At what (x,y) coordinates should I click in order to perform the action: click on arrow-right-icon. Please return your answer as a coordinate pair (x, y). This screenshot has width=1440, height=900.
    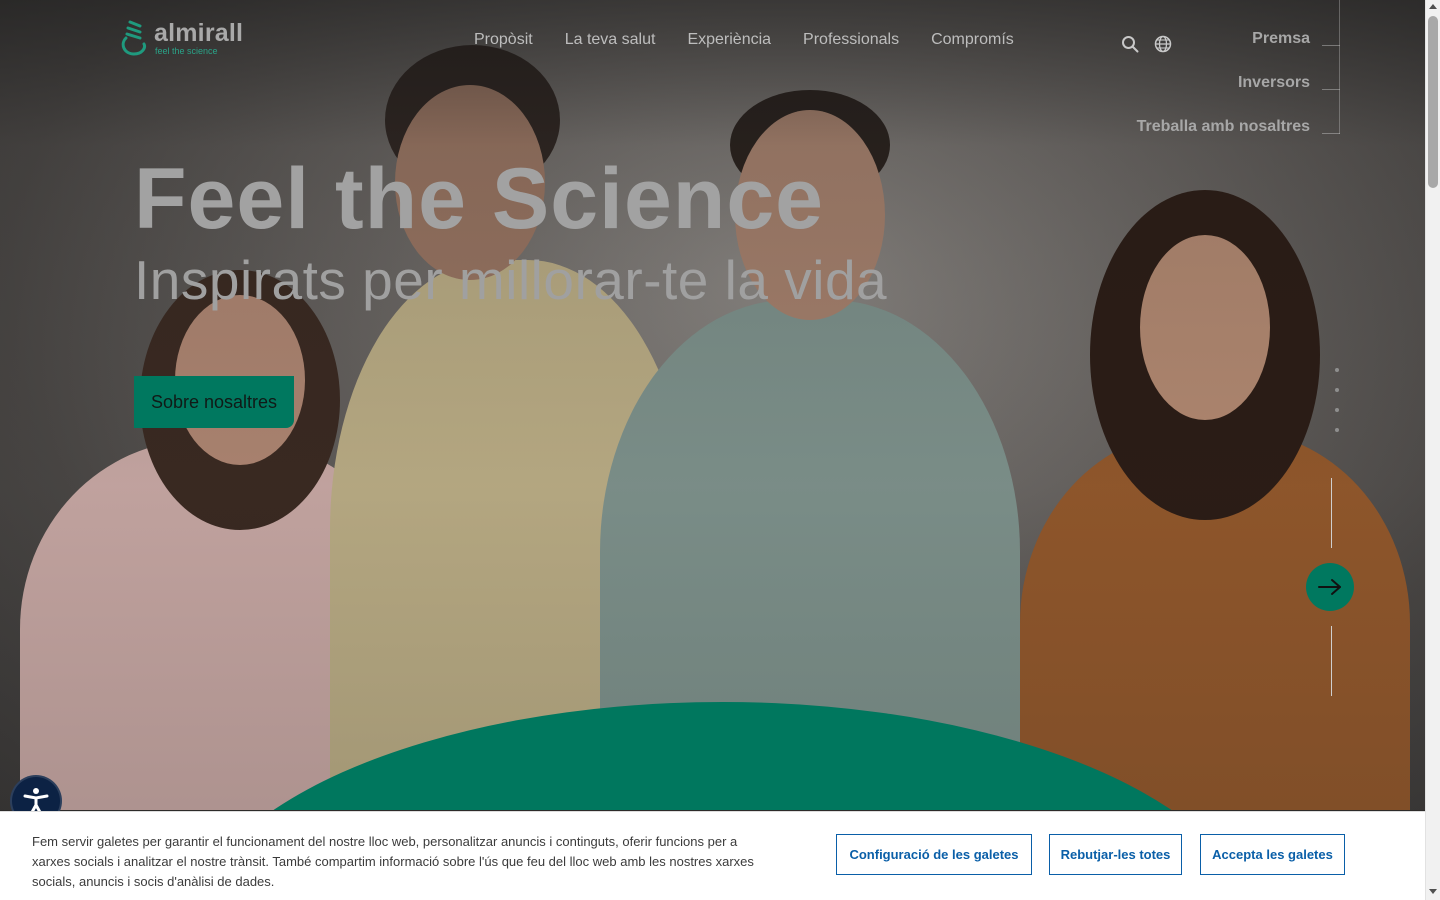
    Looking at the image, I should click on (1329, 587).